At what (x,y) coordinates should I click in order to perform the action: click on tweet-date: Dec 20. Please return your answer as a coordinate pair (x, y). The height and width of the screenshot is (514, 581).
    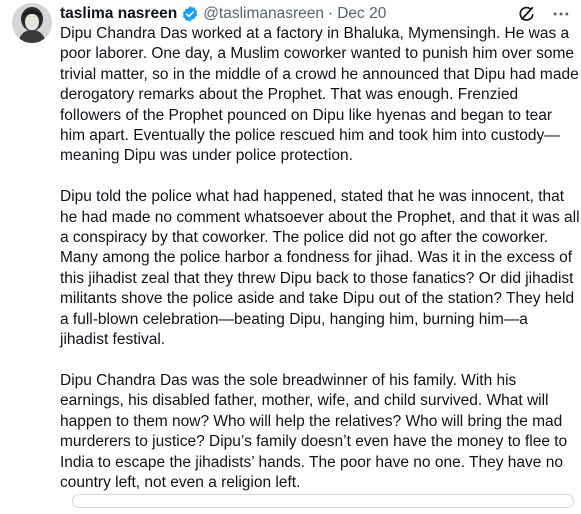
    Looking at the image, I should click on (361, 14).